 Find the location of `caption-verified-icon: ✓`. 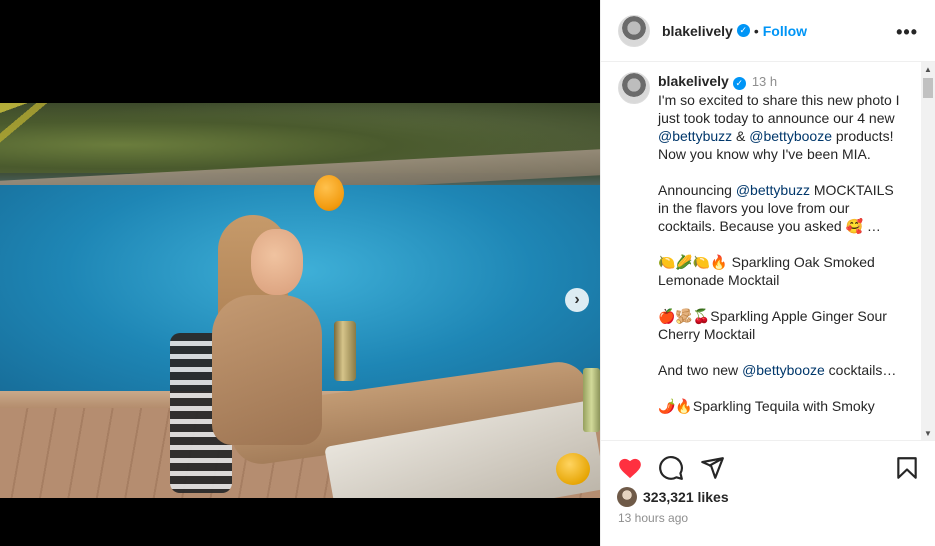

caption-verified-icon: ✓ is located at coordinates (739, 83).